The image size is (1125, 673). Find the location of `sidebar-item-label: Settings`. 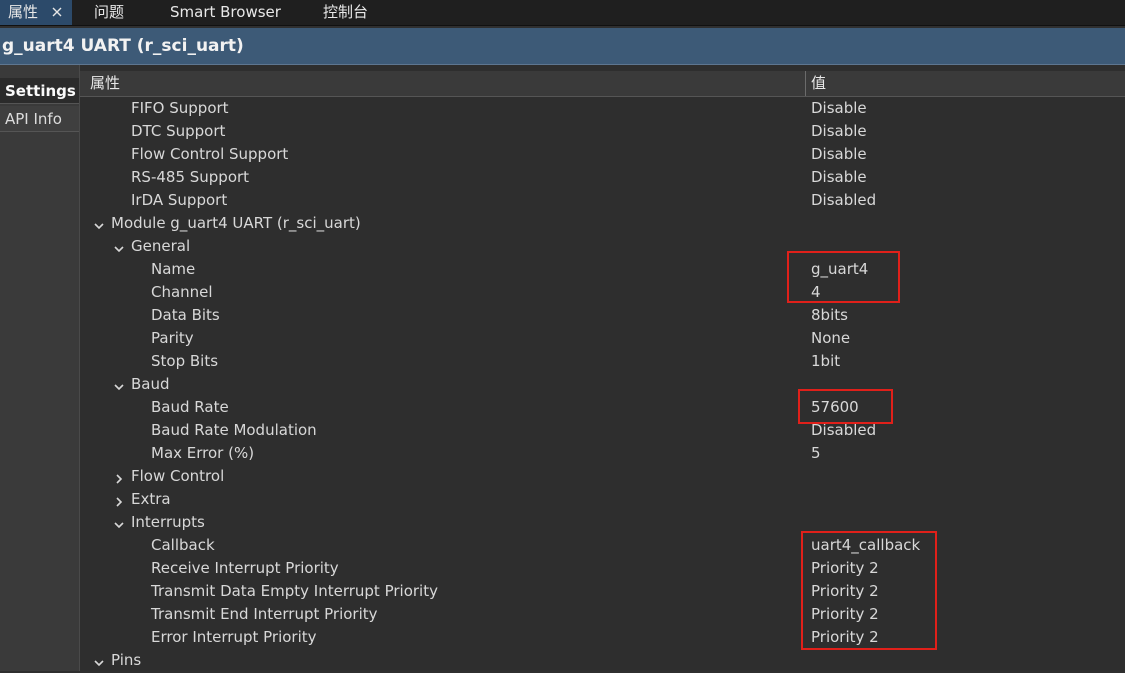

sidebar-item-label: Settings is located at coordinates (40, 91).